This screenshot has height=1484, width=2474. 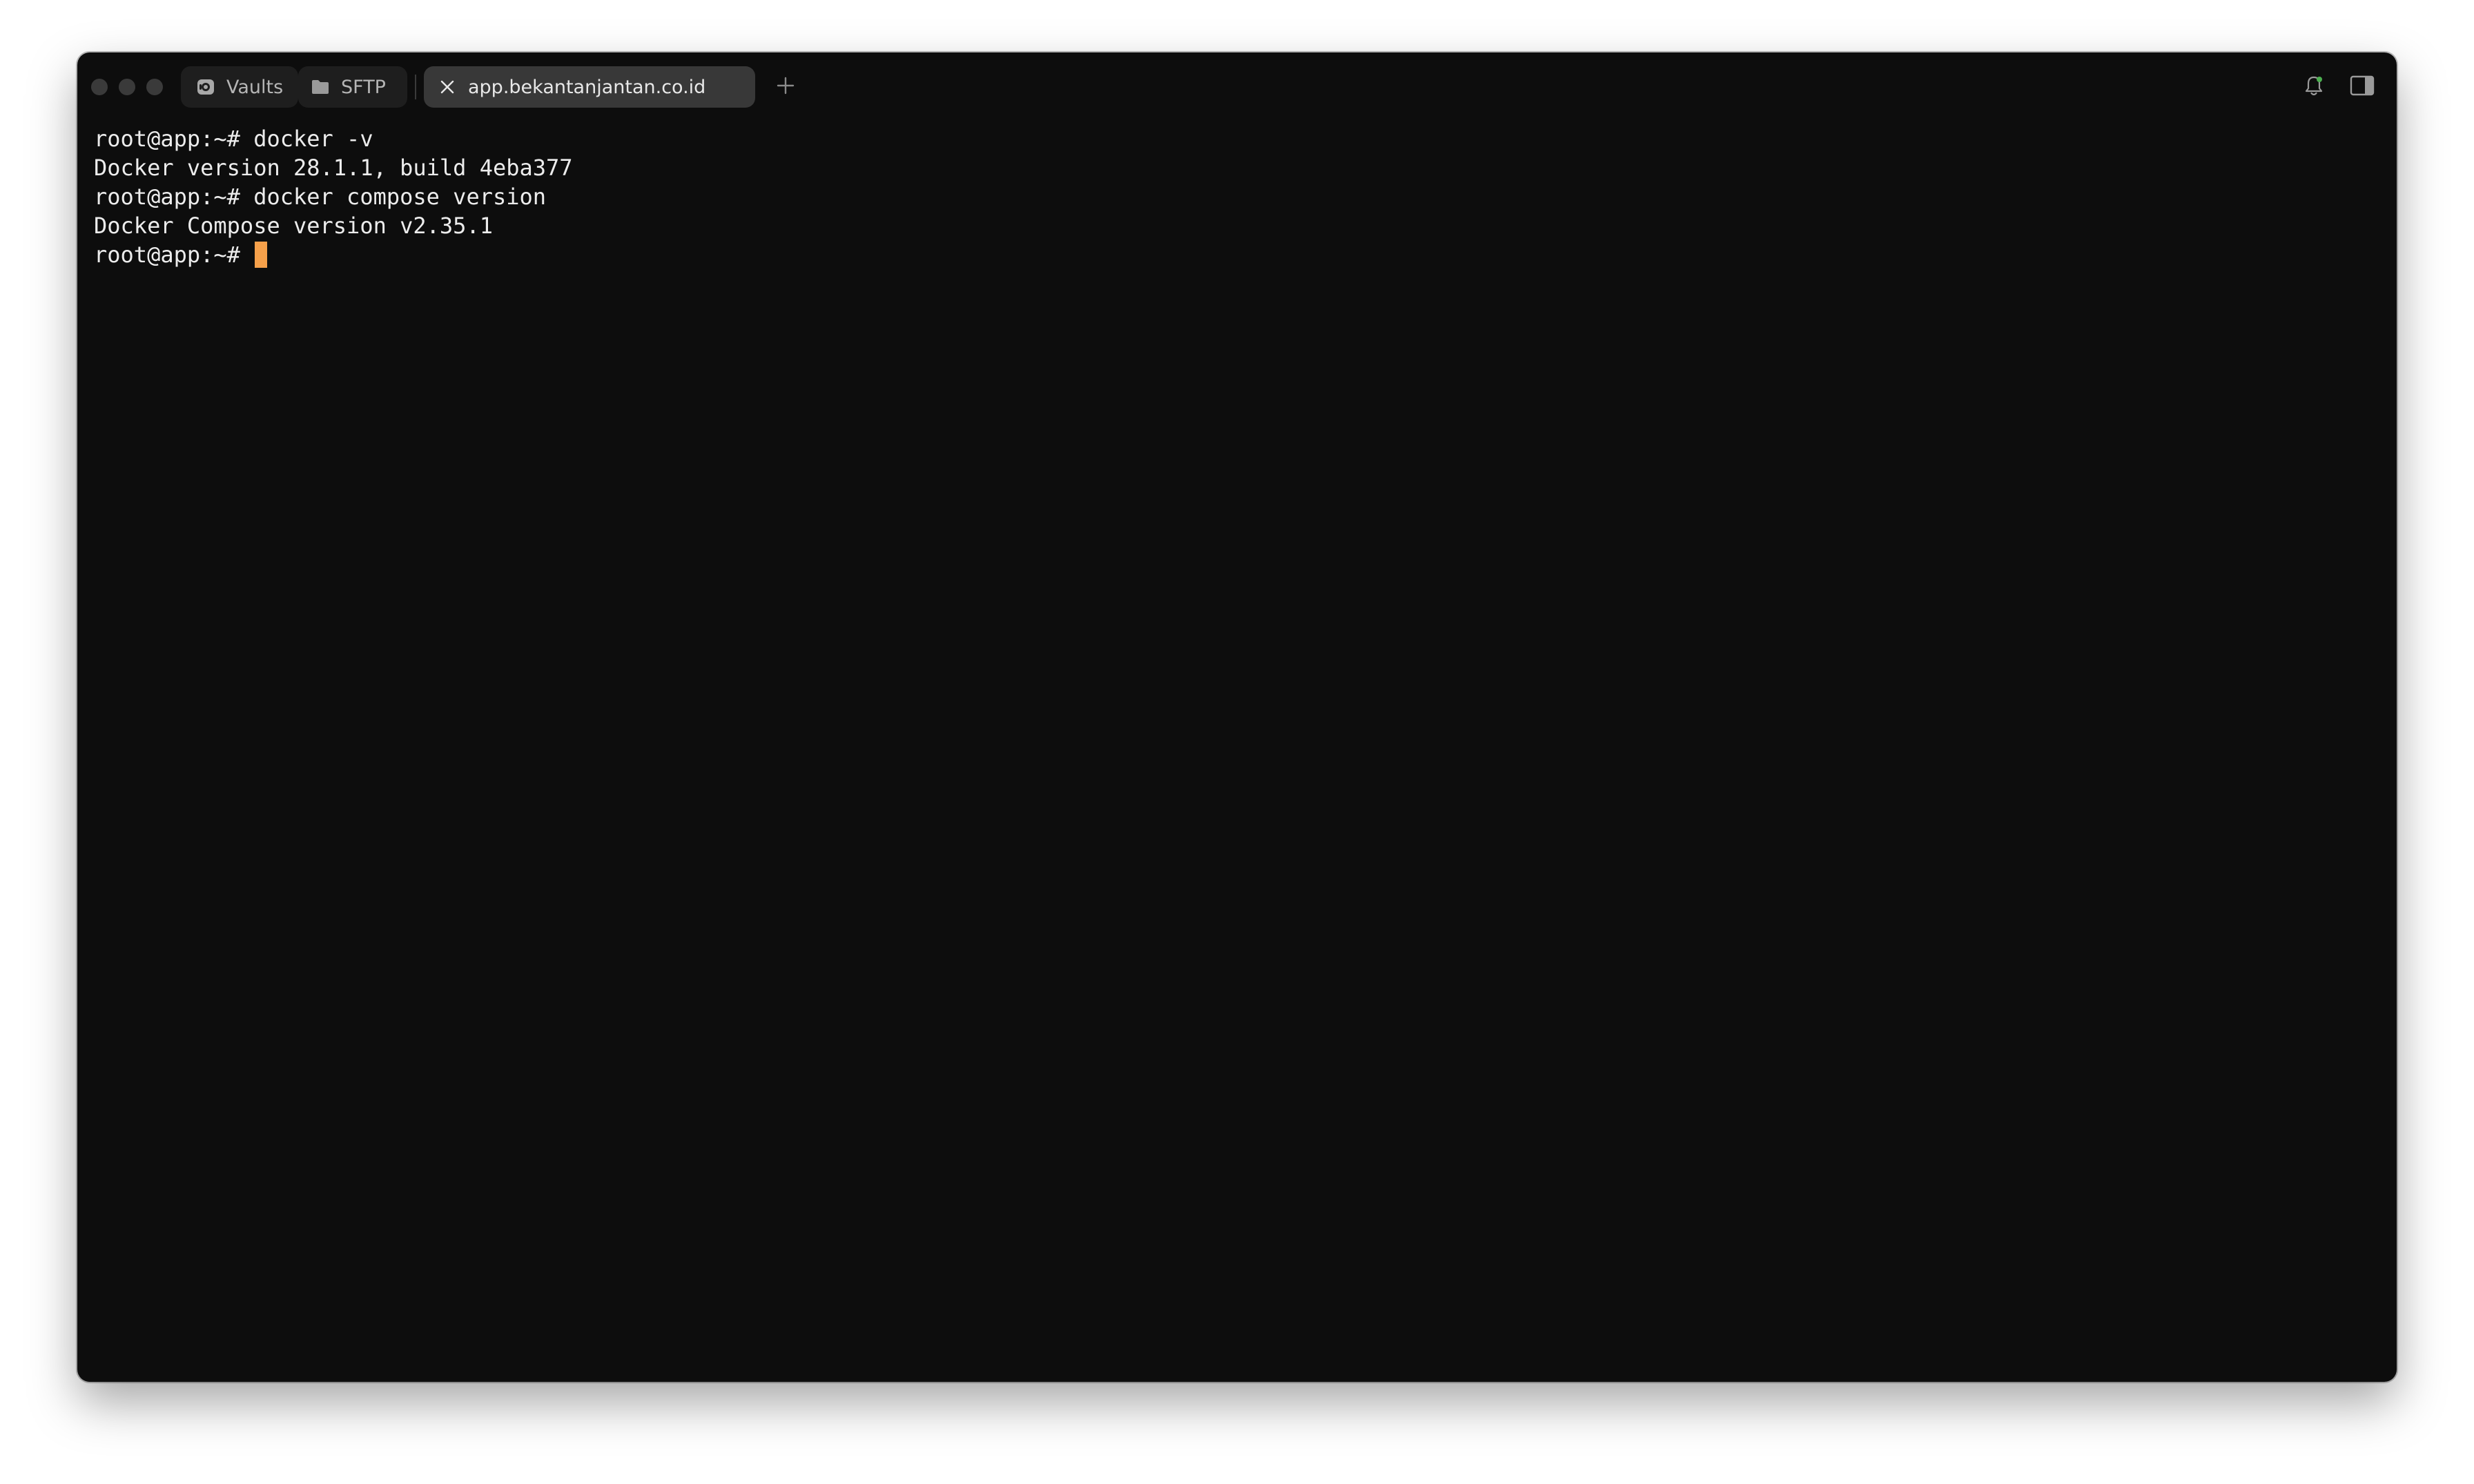 What do you see at coordinates (1237, 88) in the screenshot?
I see `title-bar: Vaults SFTP app.bekantanjantan.co.id` at bounding box center [1237, 88].